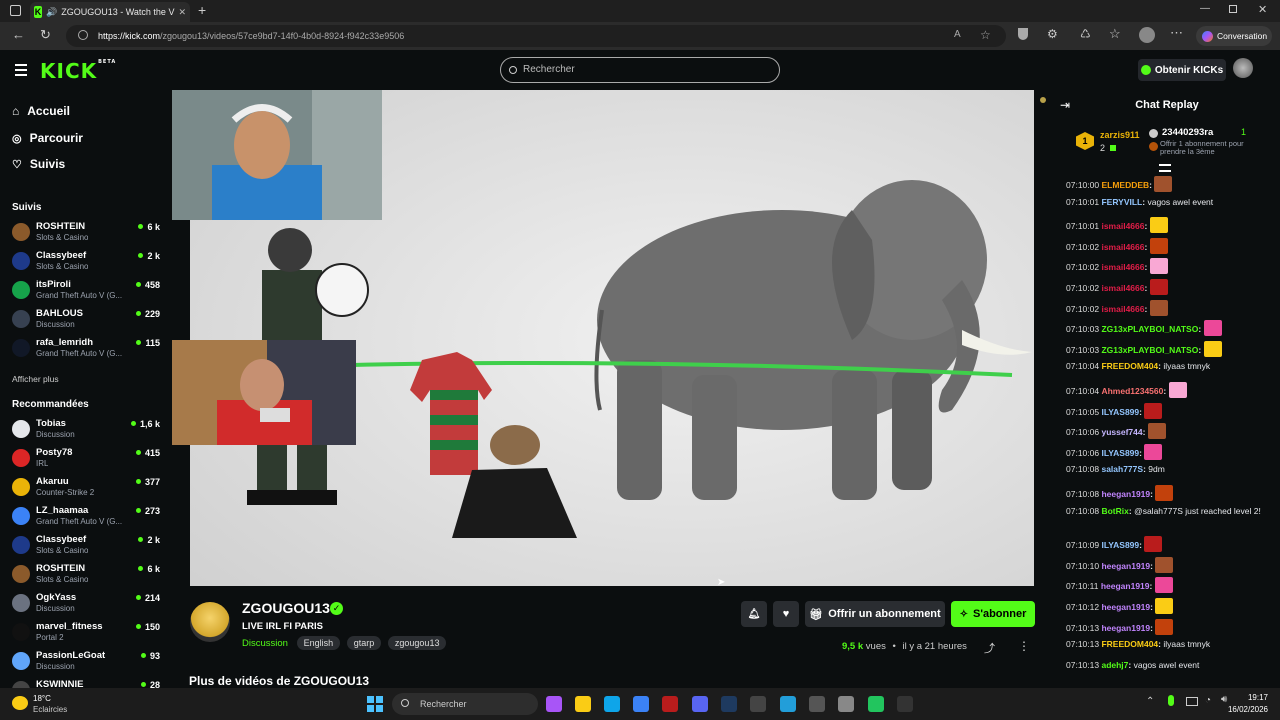 Image resolution: width=1280 pixels, height=720 pixels. What do you see at coordinates (18, 34) in the screenshot?
I see `back-icon: ←` at bounding box center [18, 34].